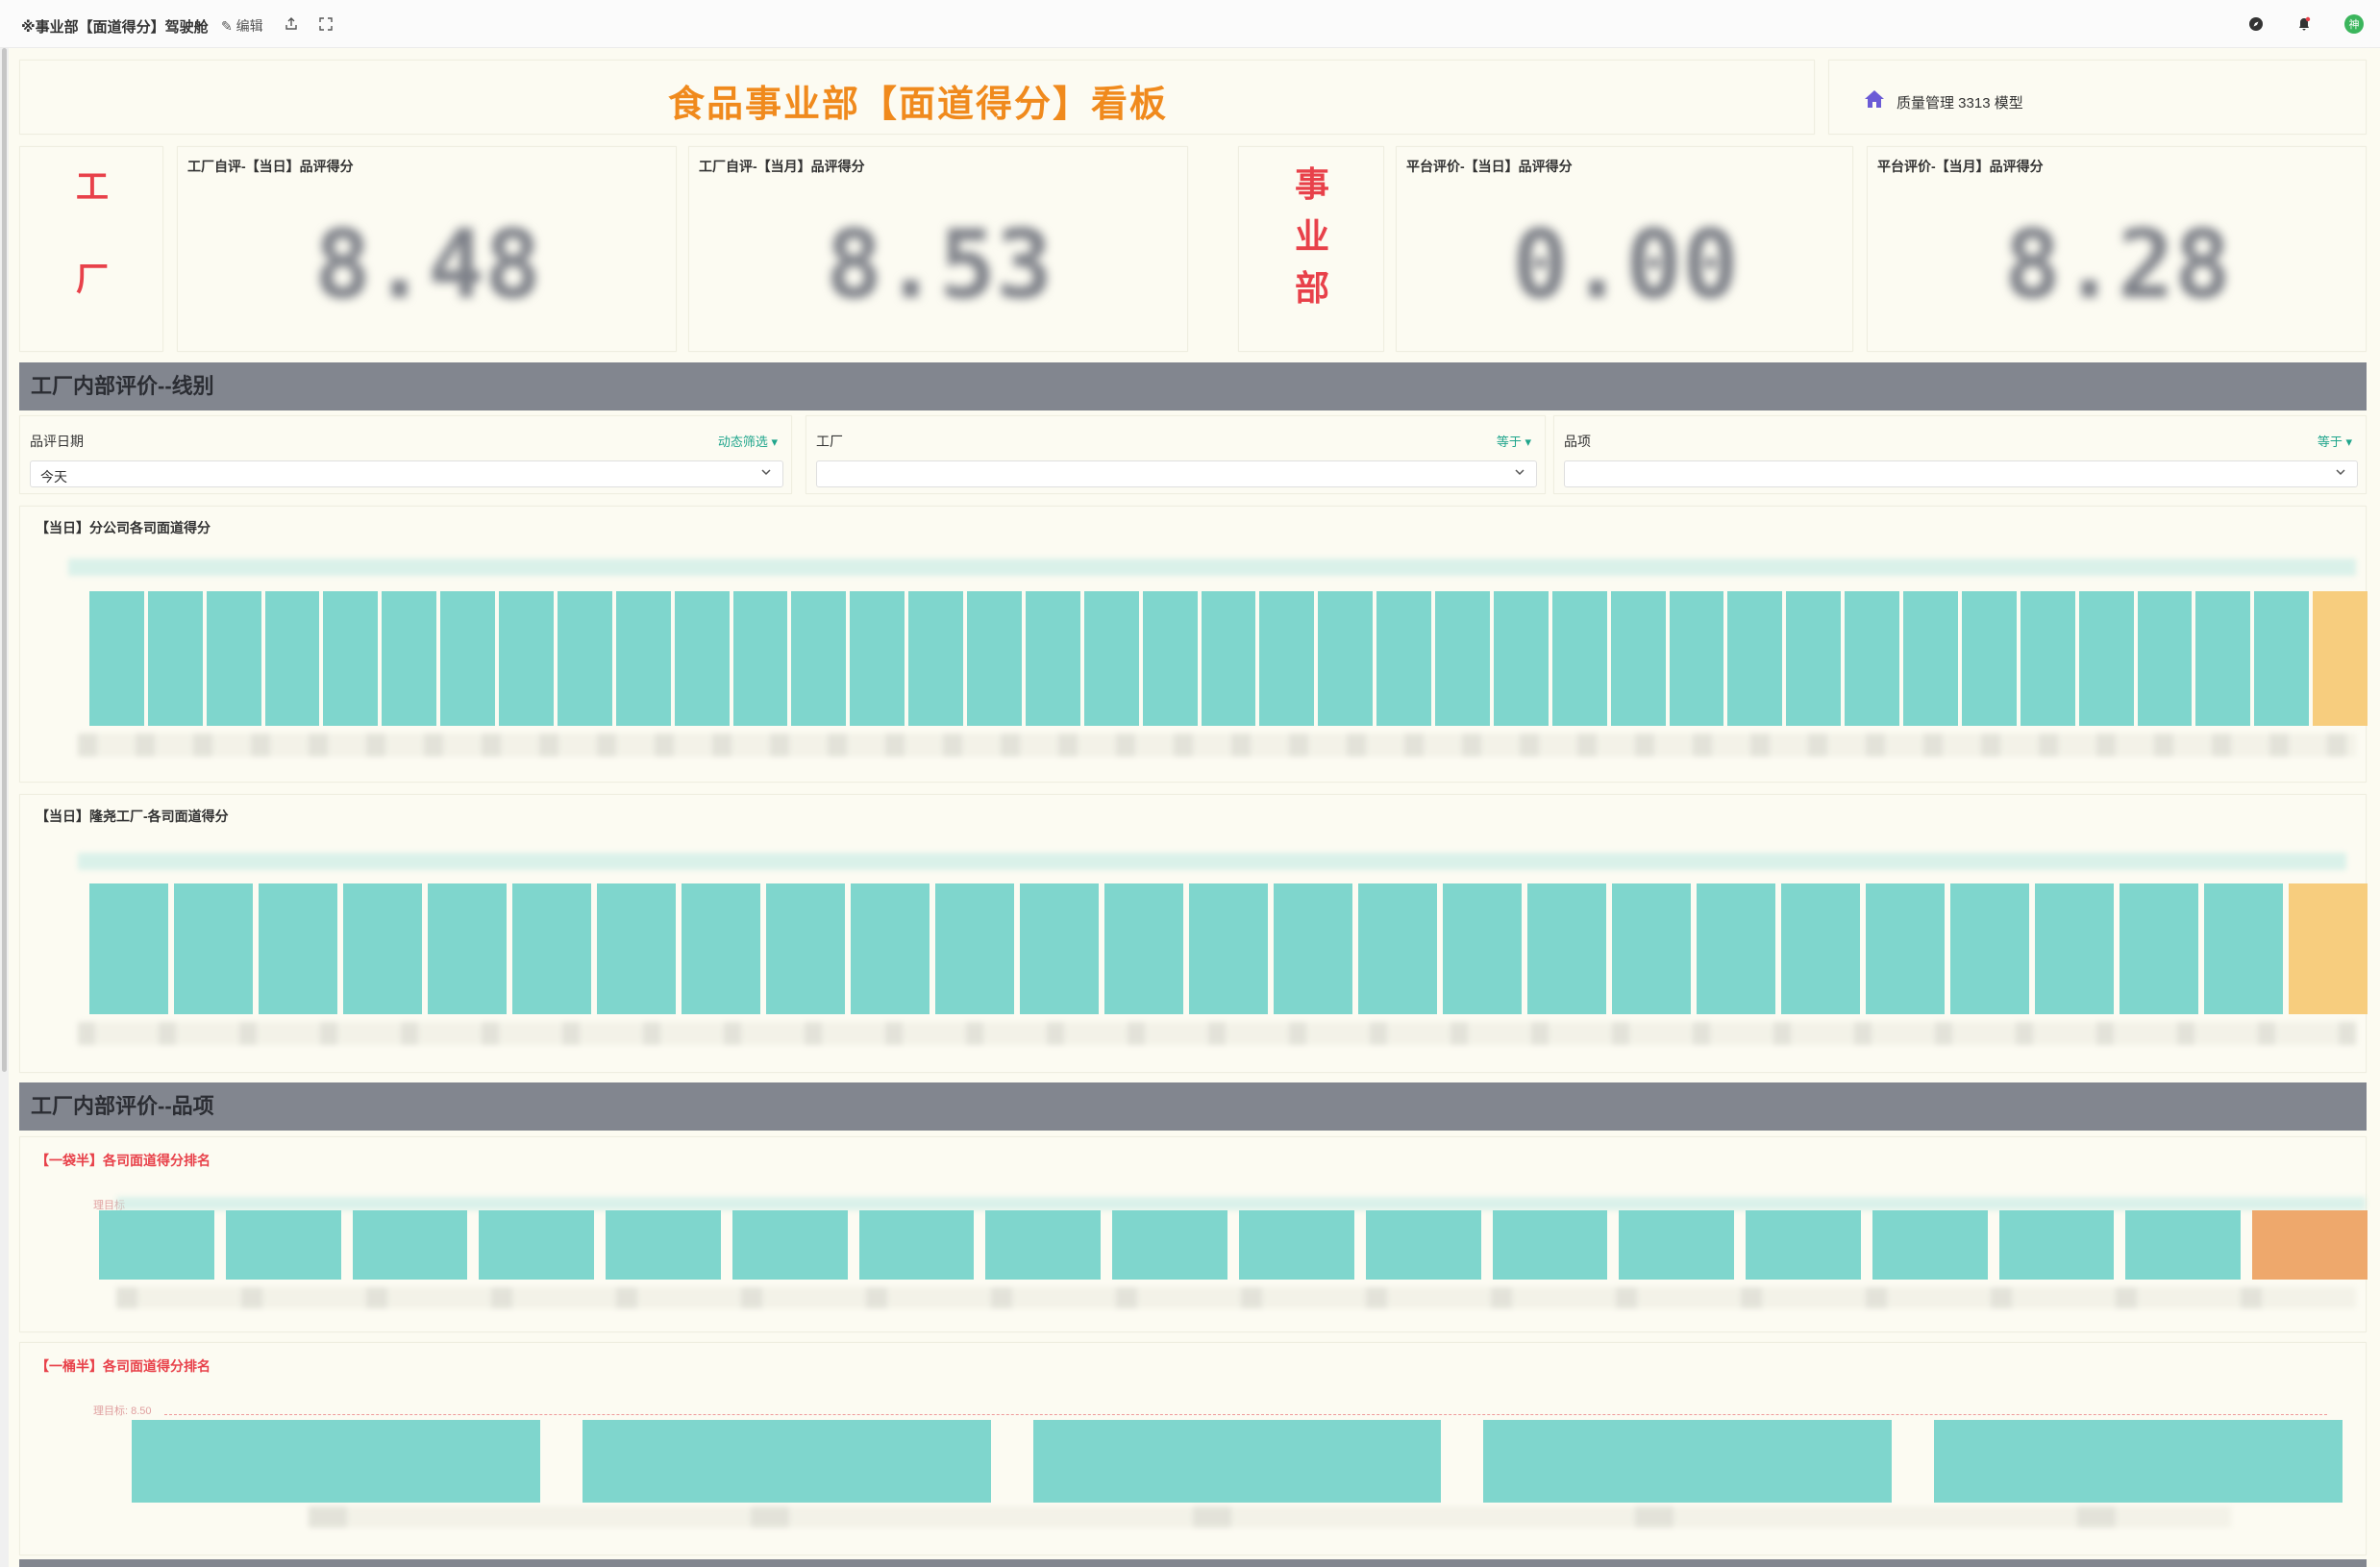 Image resolution: width=2380 pixels, height=1567 pixels. Describe the element at coordinates (2304, 24) in the screenshot. I see `bell-icon` at that location.